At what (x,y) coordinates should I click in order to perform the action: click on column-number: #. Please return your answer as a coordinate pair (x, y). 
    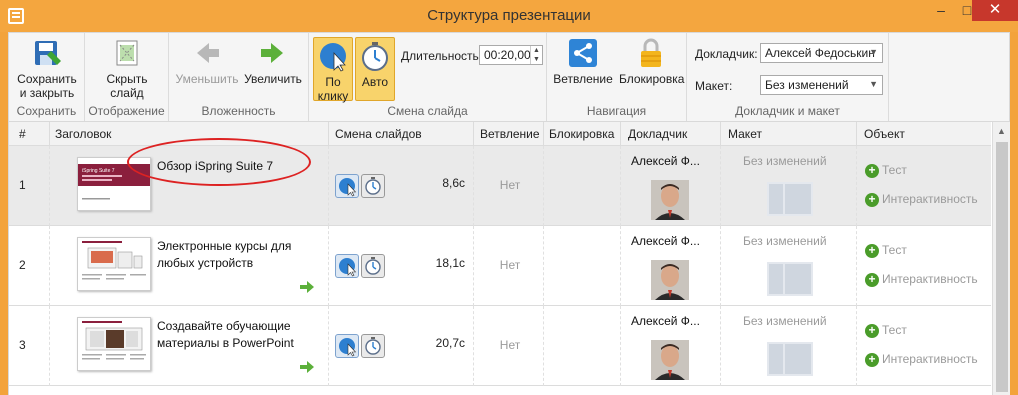
    Looking at the image, I should click on (22, 134).